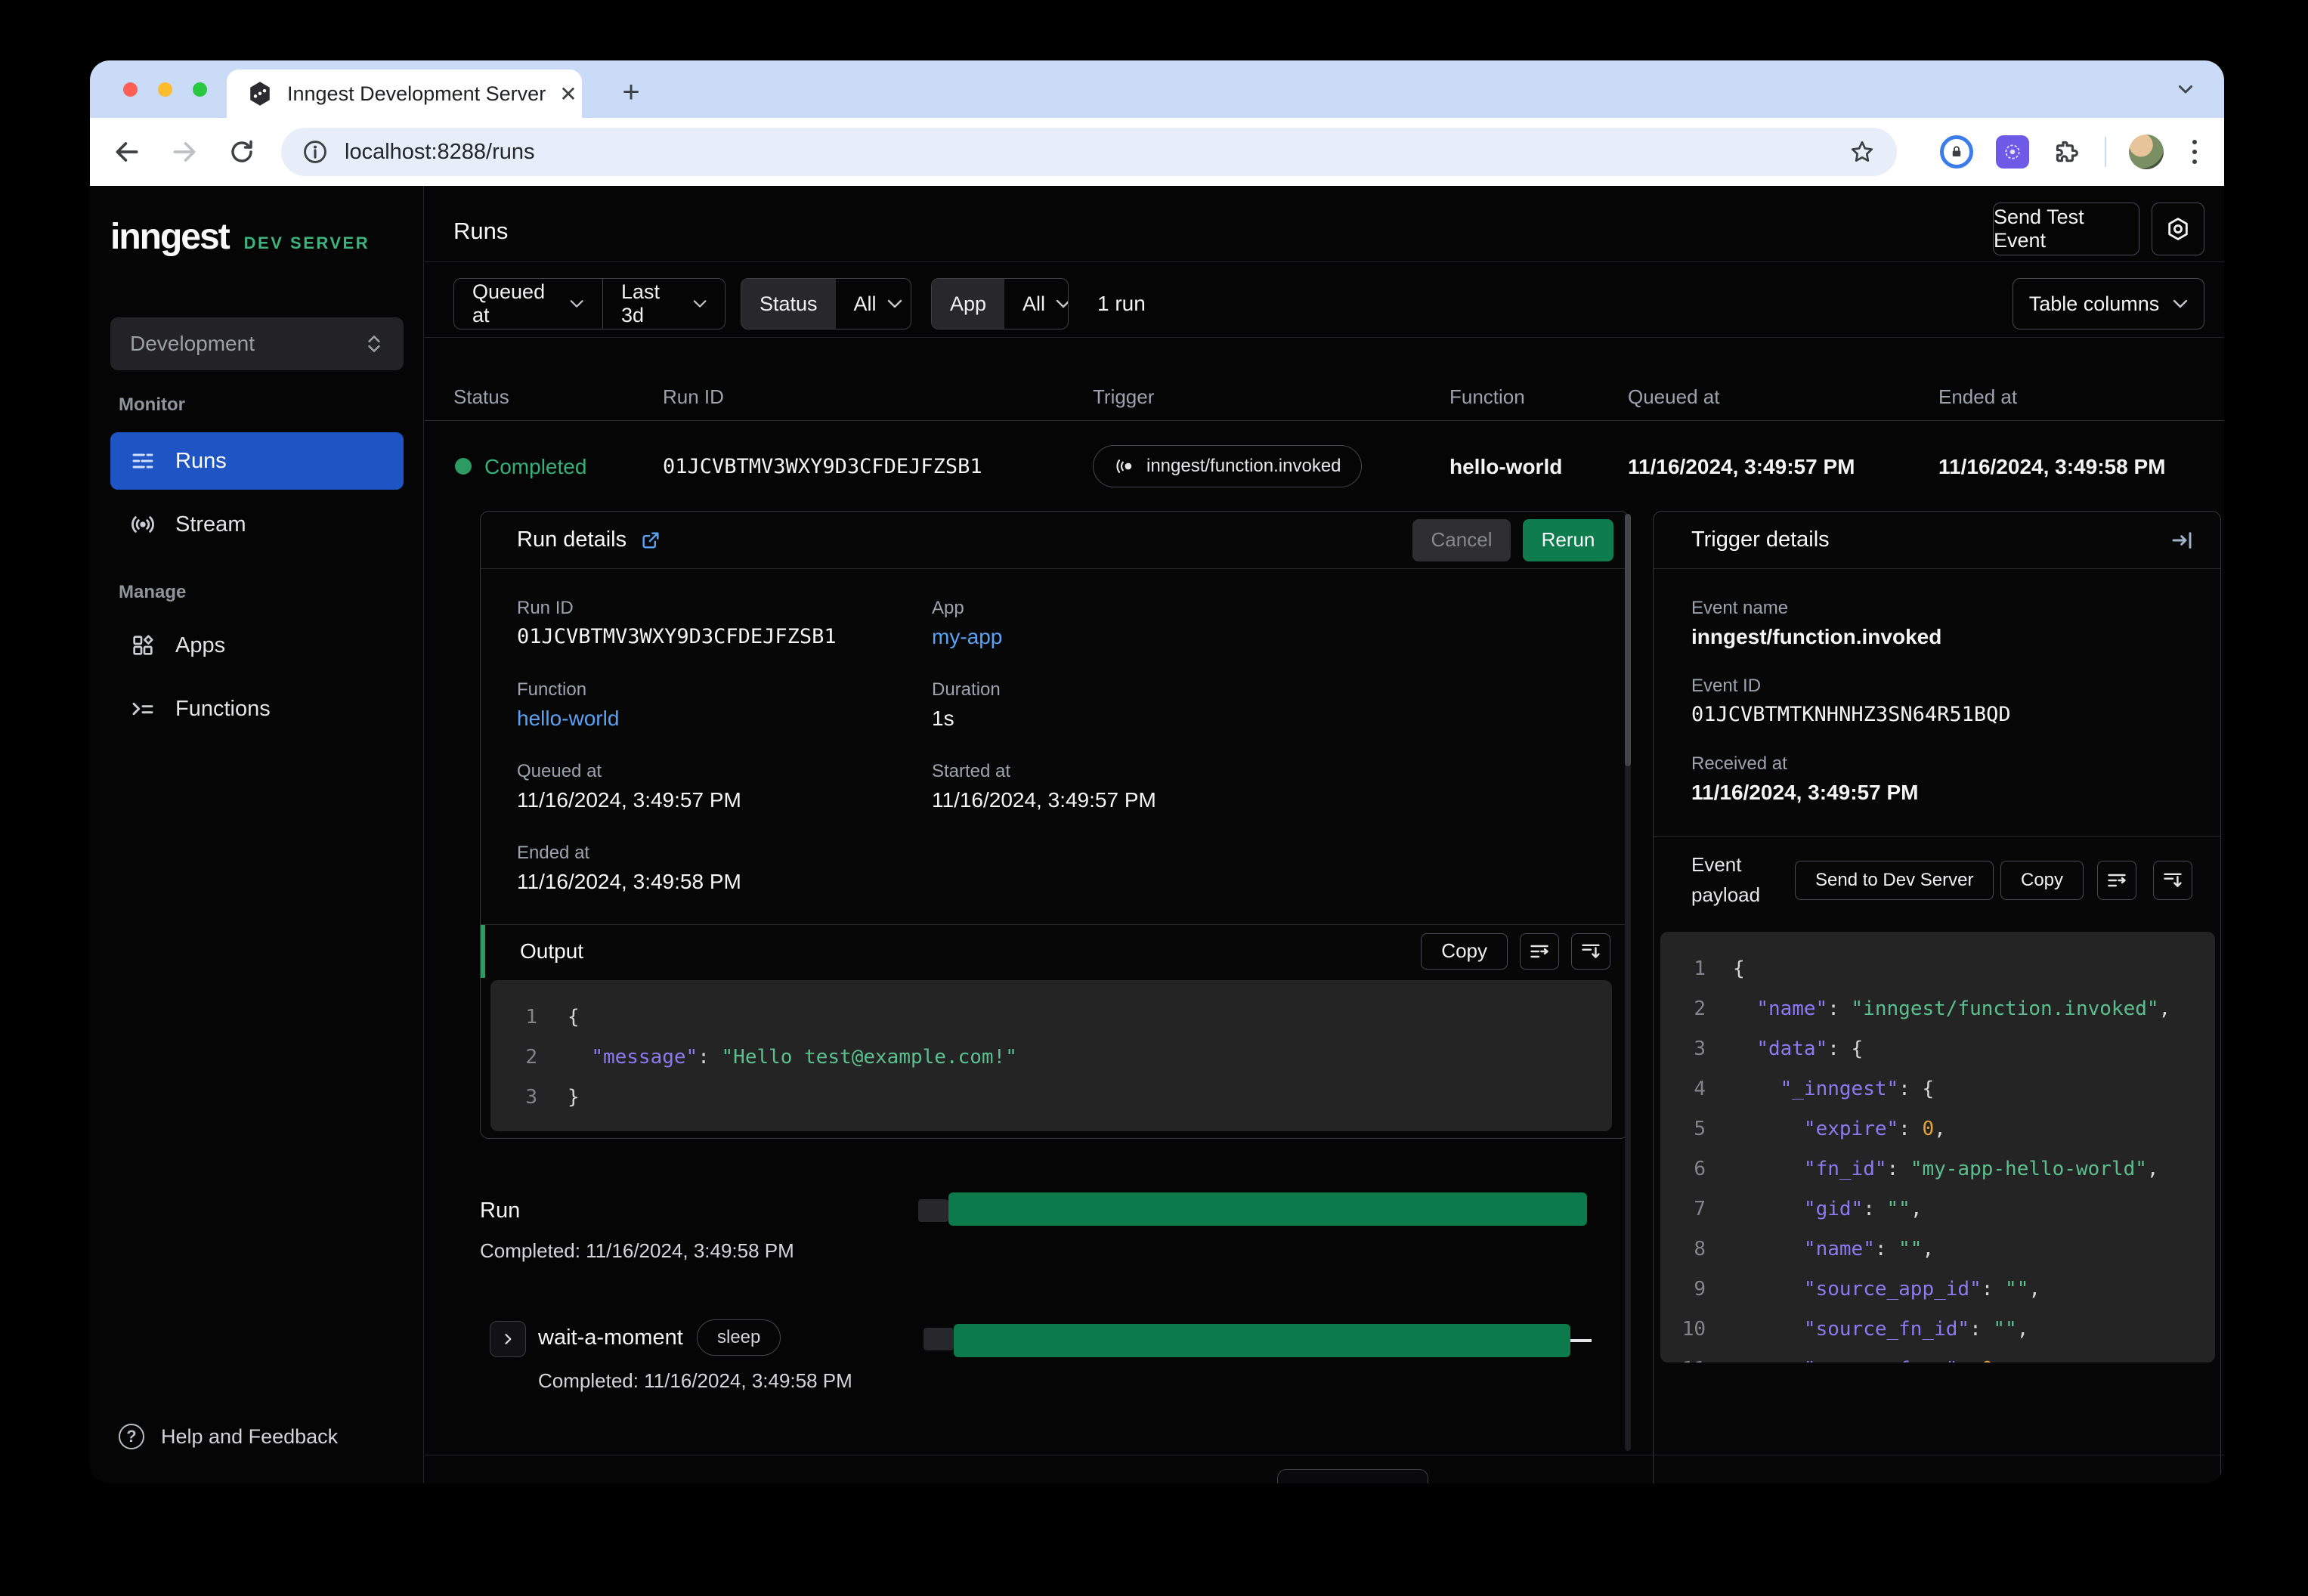 Image resolution: width=2308 pixels, height=1596 pixels. I want to click on browser-extension-icon, so click(2012, 152).